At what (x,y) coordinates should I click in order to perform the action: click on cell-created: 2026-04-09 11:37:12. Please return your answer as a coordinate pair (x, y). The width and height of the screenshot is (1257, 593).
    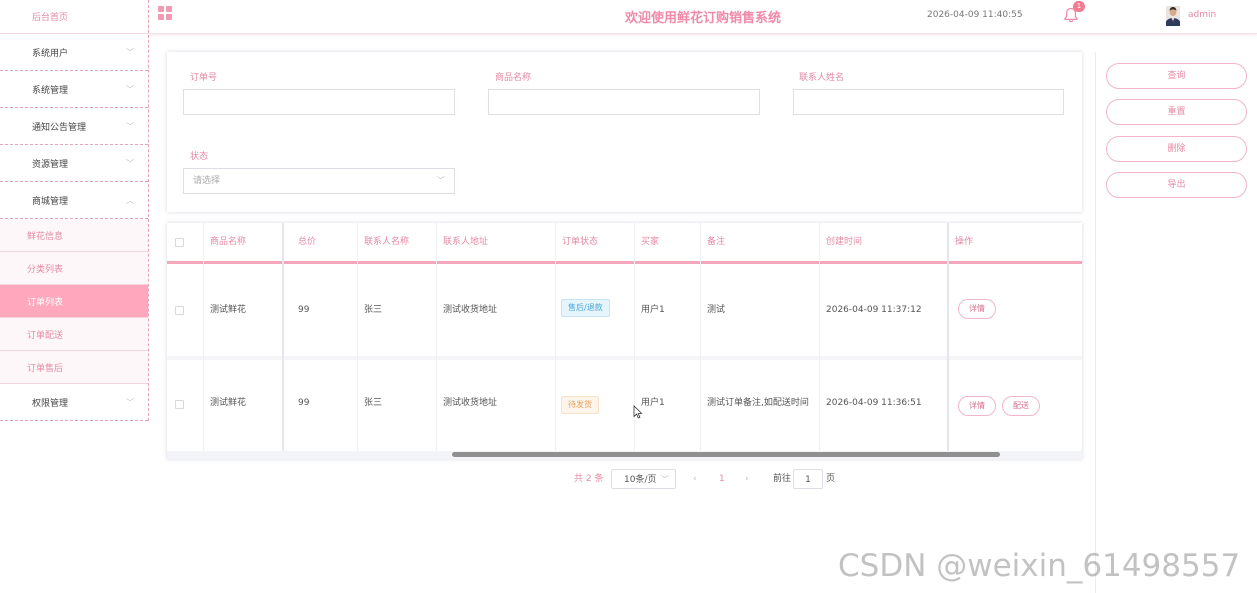
    Looking at the image, I should click on (874, 310).